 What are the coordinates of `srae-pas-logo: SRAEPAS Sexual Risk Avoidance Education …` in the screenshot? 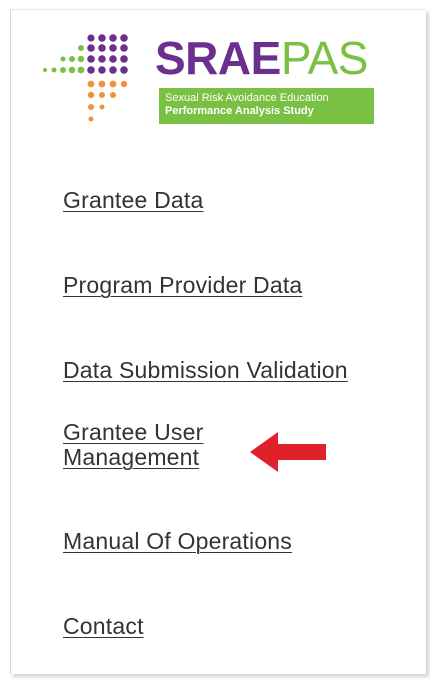 It's located at (213, 83).